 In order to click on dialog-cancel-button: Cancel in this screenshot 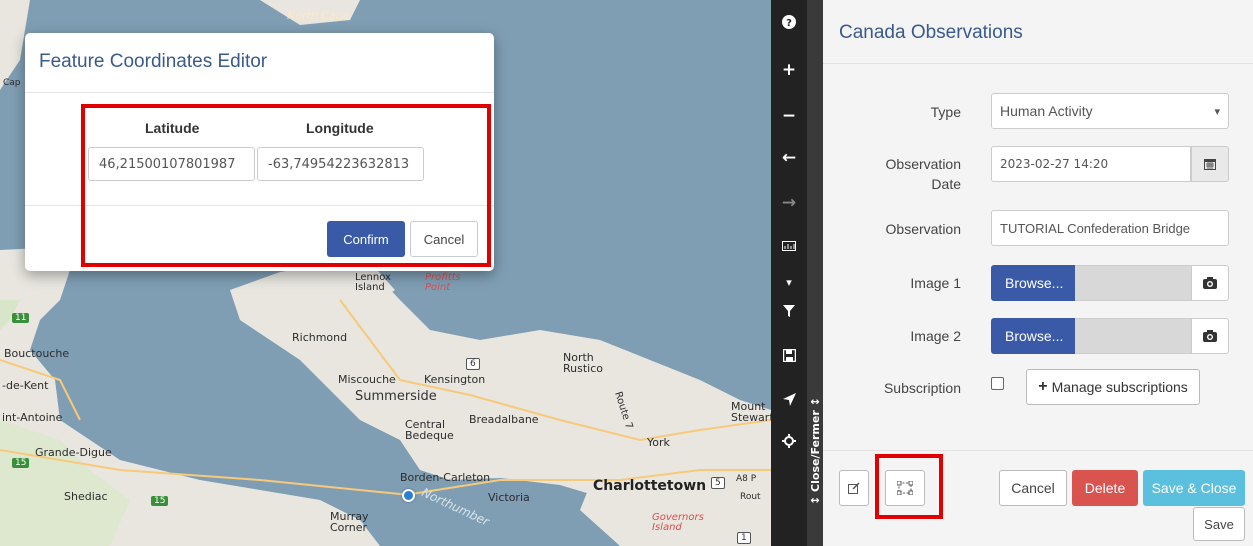, I will do `click(444, 239)`.